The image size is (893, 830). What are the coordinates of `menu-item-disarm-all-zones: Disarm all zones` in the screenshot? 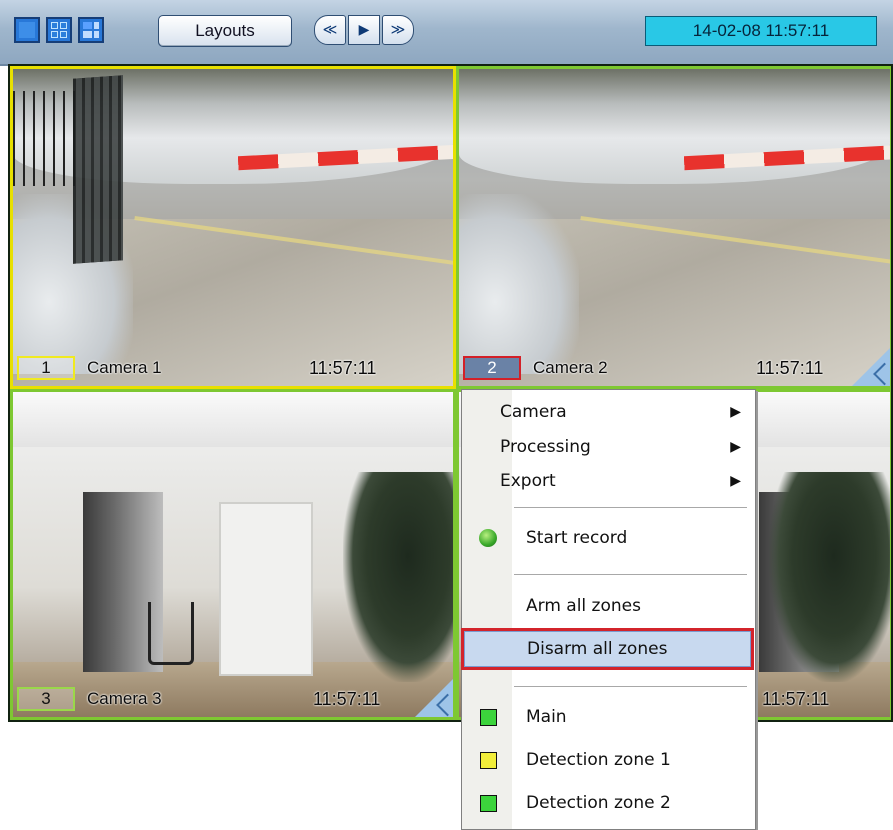 It's located at (607, 649).